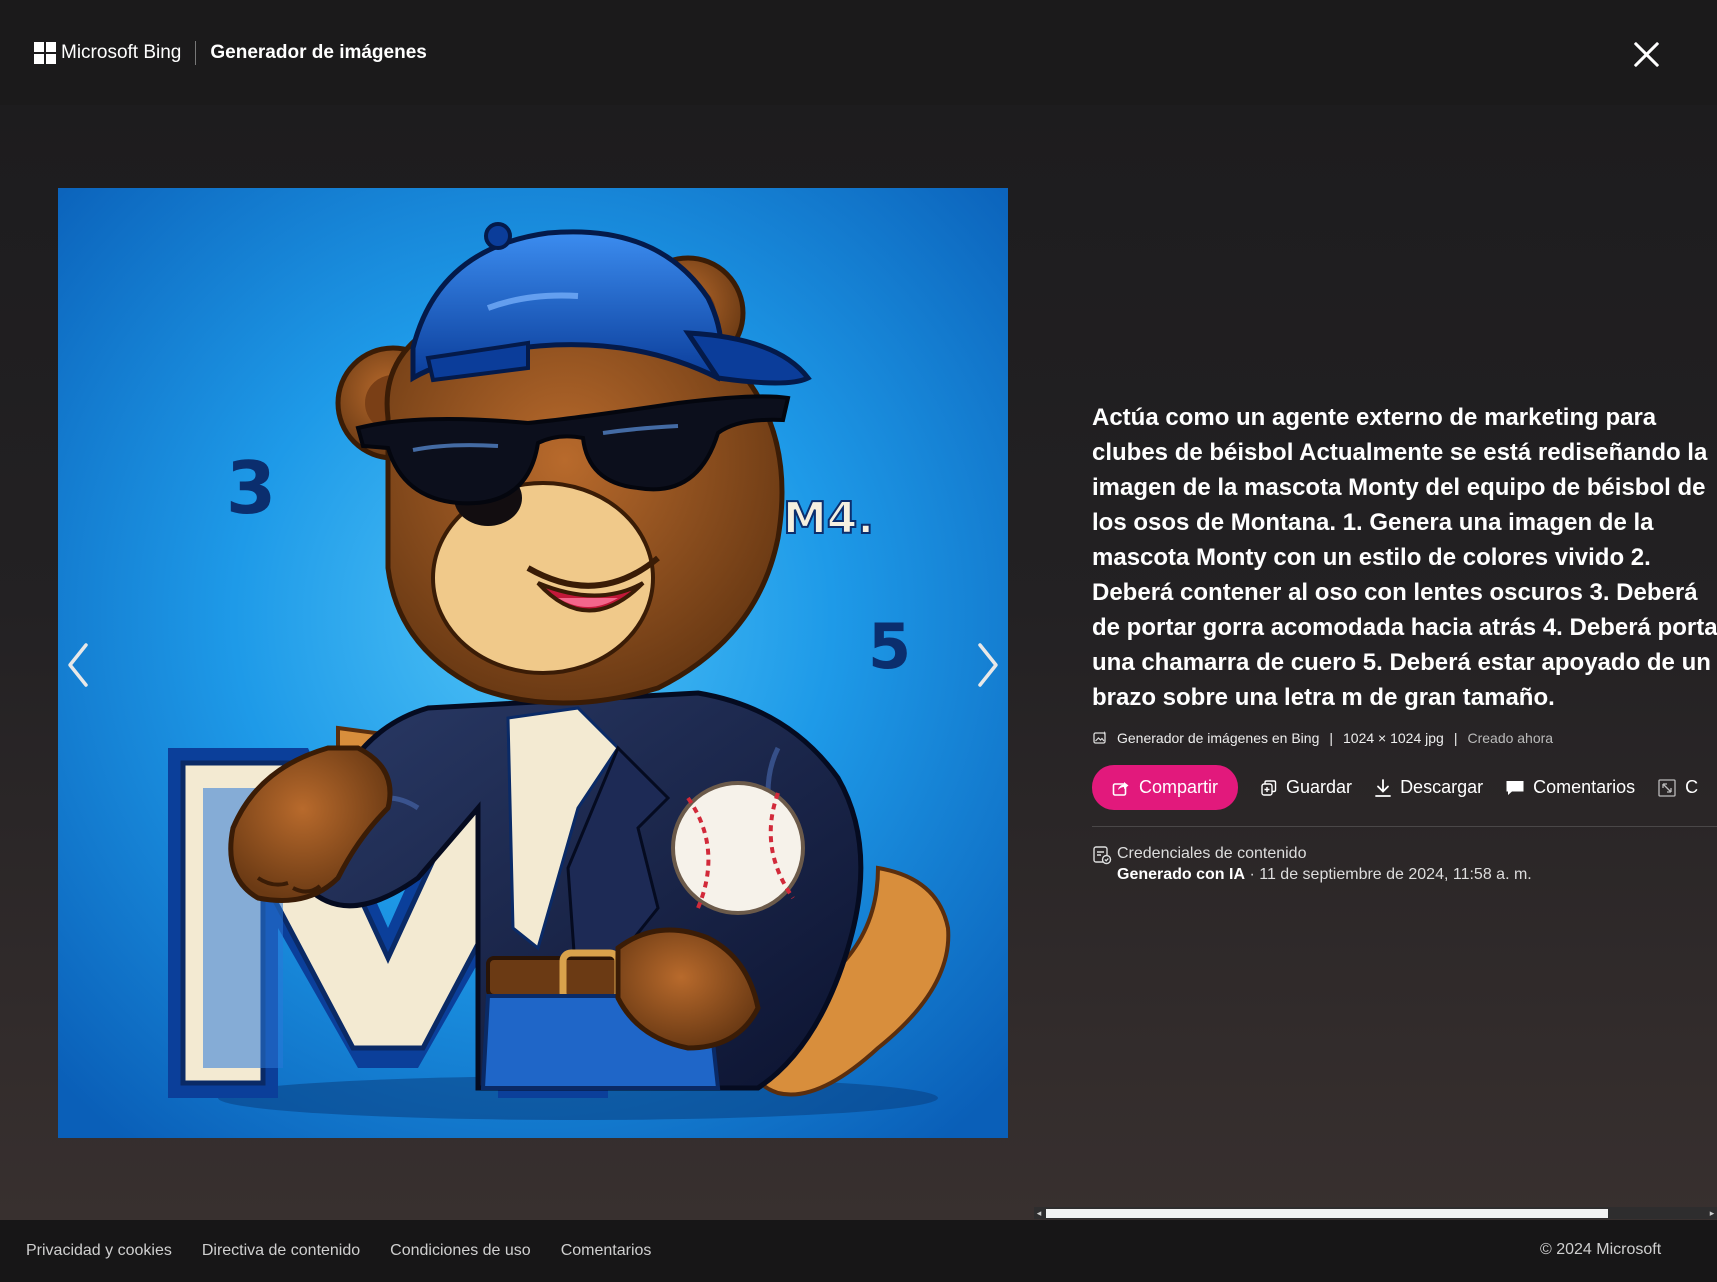 The width and height of the screenshot is (1717, 1282). Describe the element at coordinates (1692, 787) in the screenshot. I see `more-actions-label: C` at that location.